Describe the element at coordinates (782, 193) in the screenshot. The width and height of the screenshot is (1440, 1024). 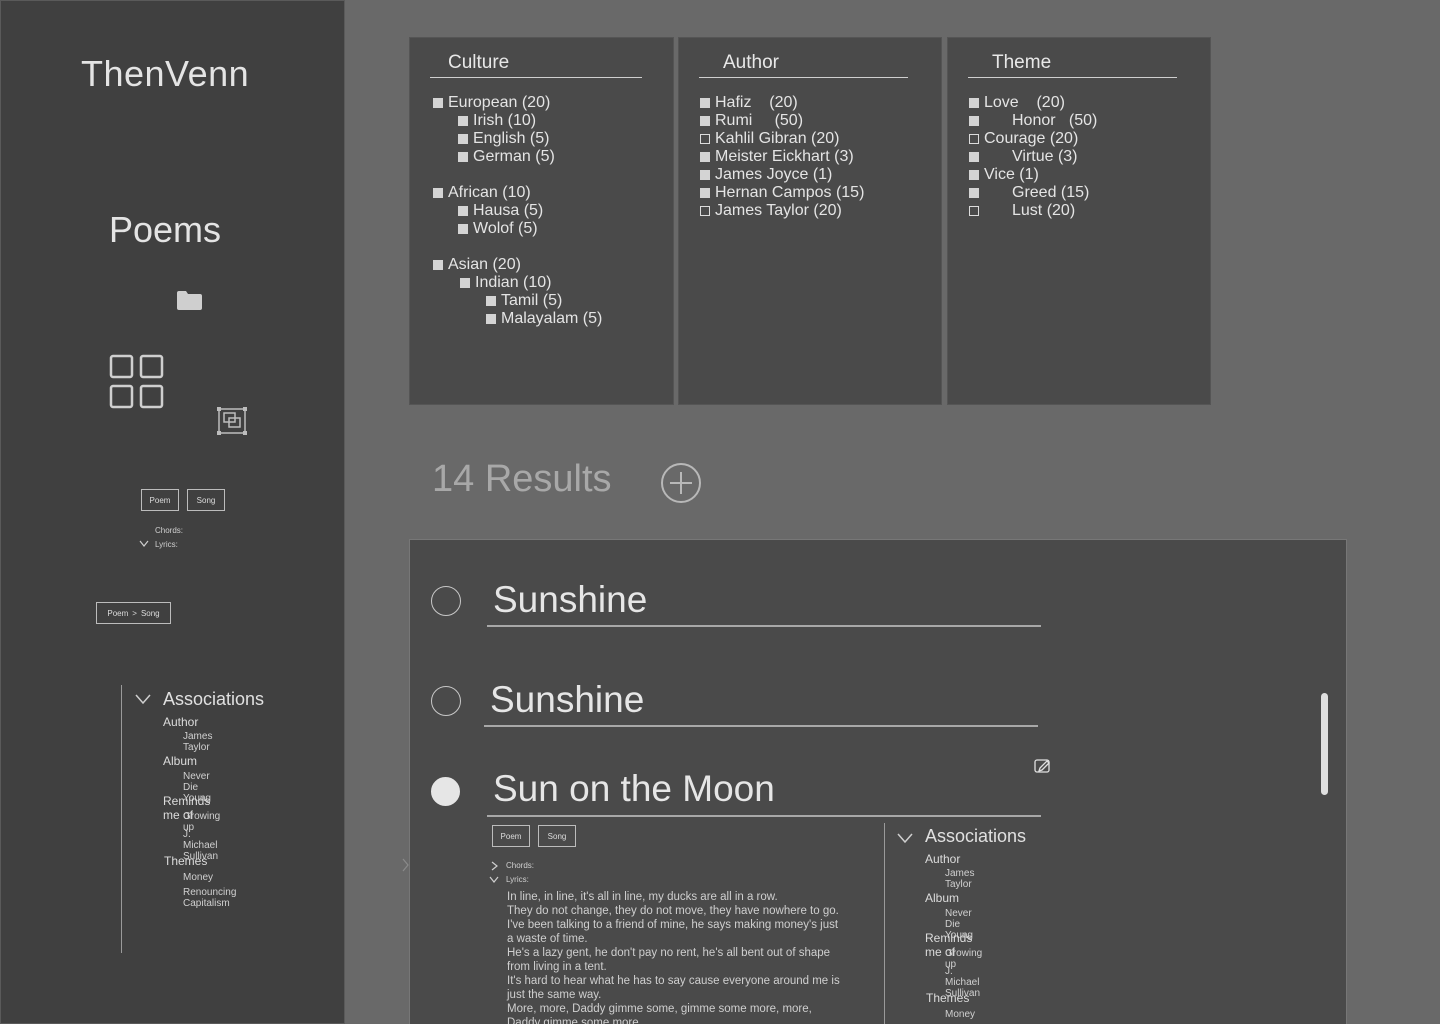
I see `filter-option: Hernan Campos (15)` at that location.